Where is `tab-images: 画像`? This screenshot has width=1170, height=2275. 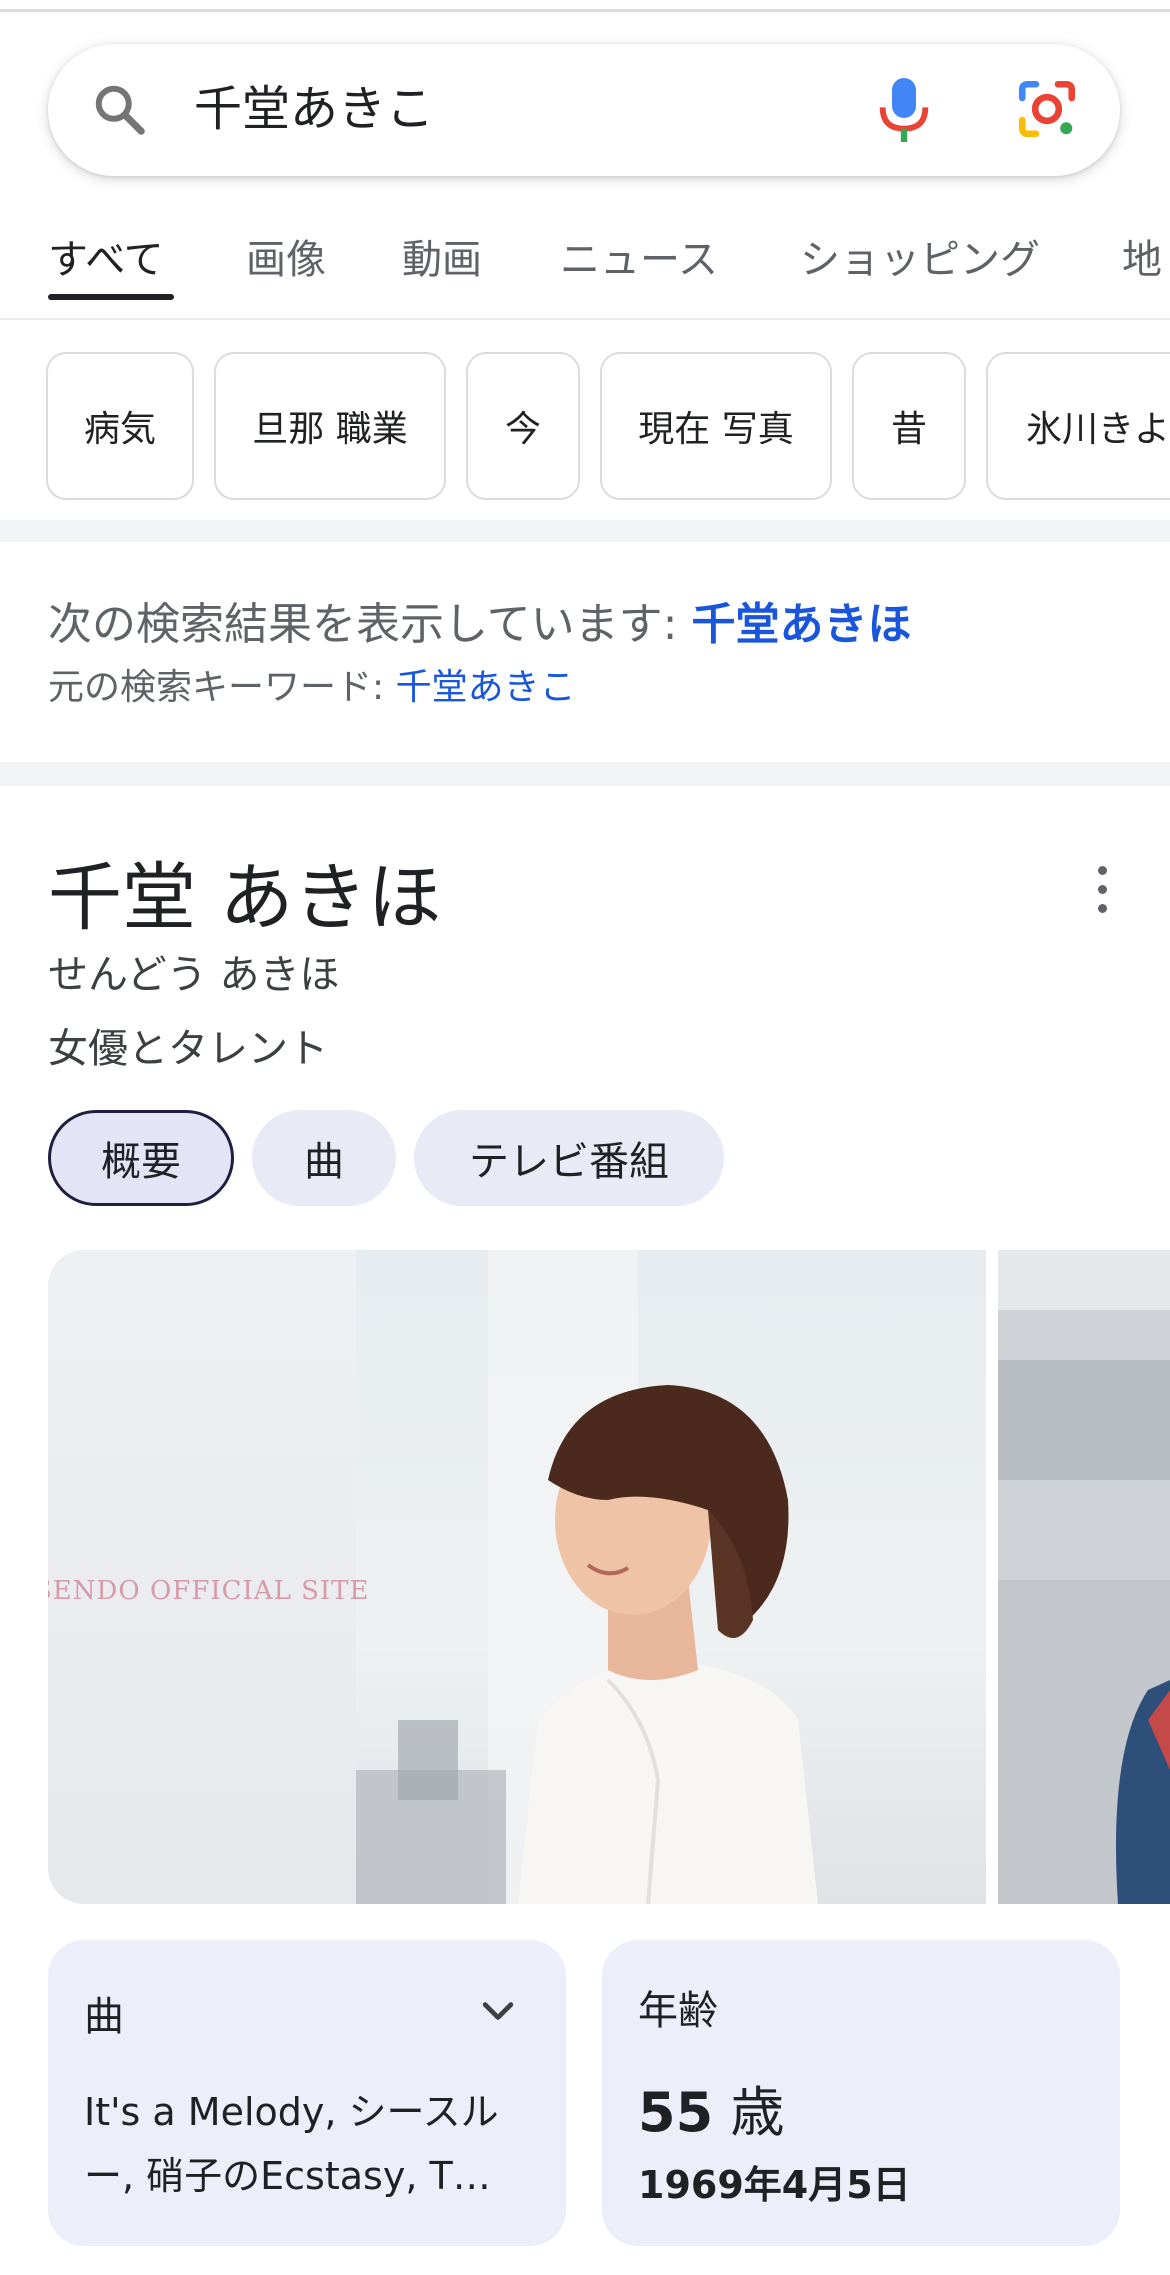
tab-images: 画像 is located at coordinates (286, 260).